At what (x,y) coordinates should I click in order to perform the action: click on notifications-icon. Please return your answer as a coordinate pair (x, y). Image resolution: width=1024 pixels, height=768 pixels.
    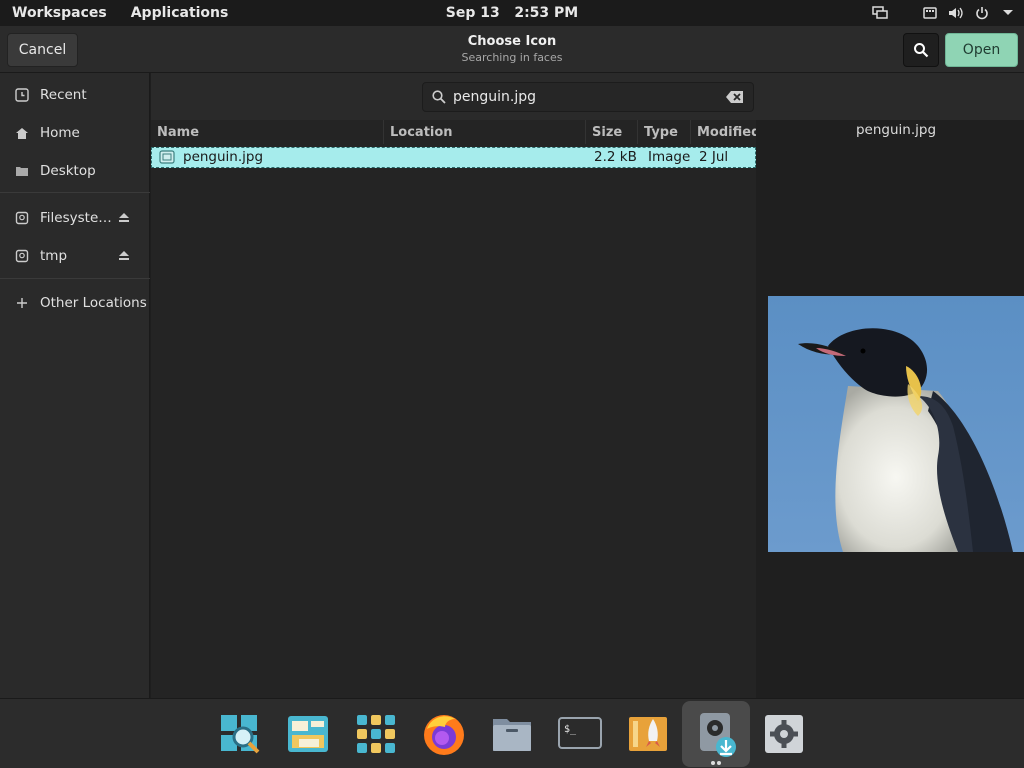
    Looking at the image, I should click on (880, 13).